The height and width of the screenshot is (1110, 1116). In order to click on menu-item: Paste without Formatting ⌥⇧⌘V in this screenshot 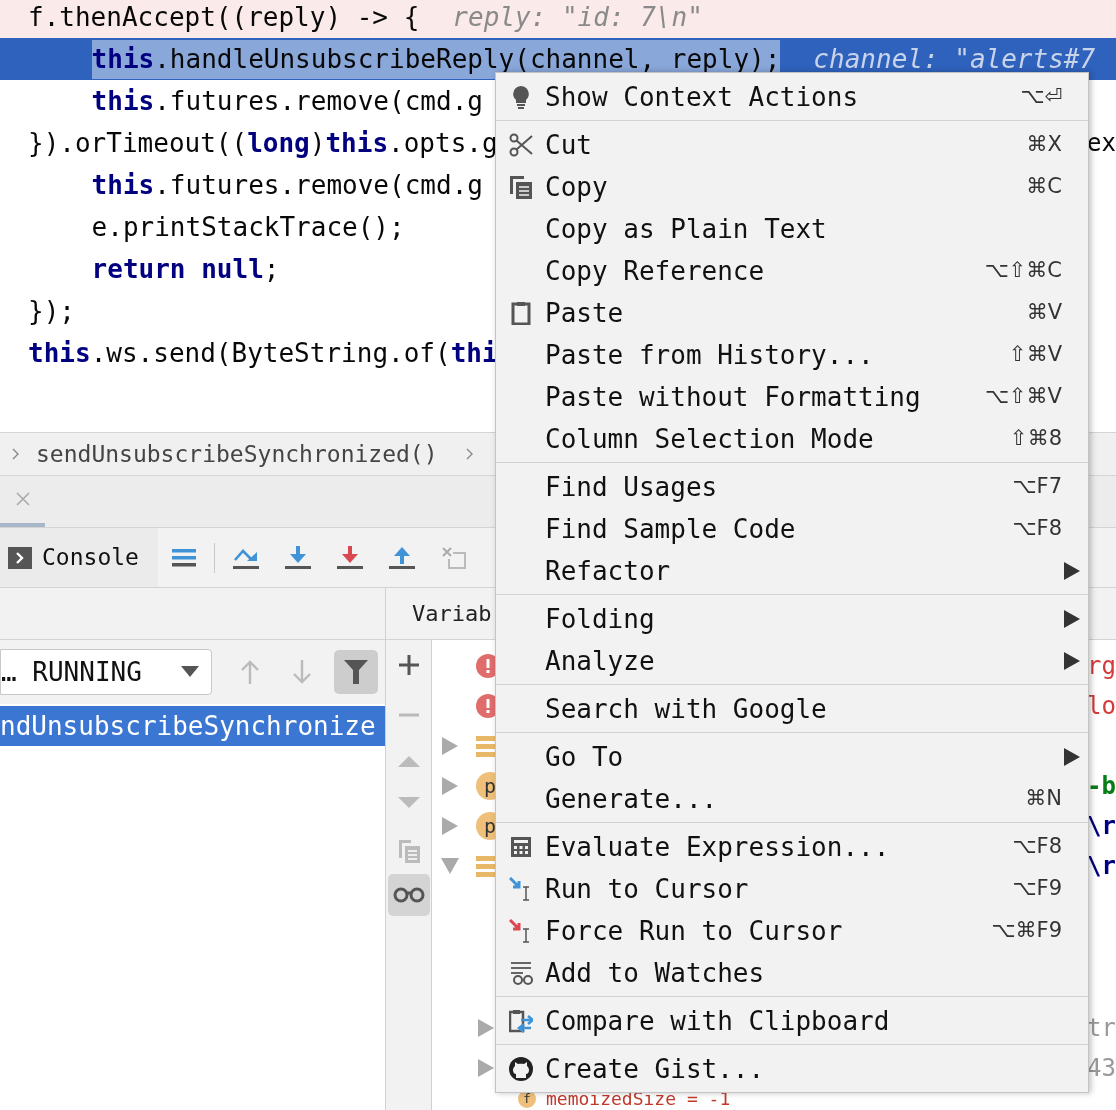, I will do `click(792, 397)`.